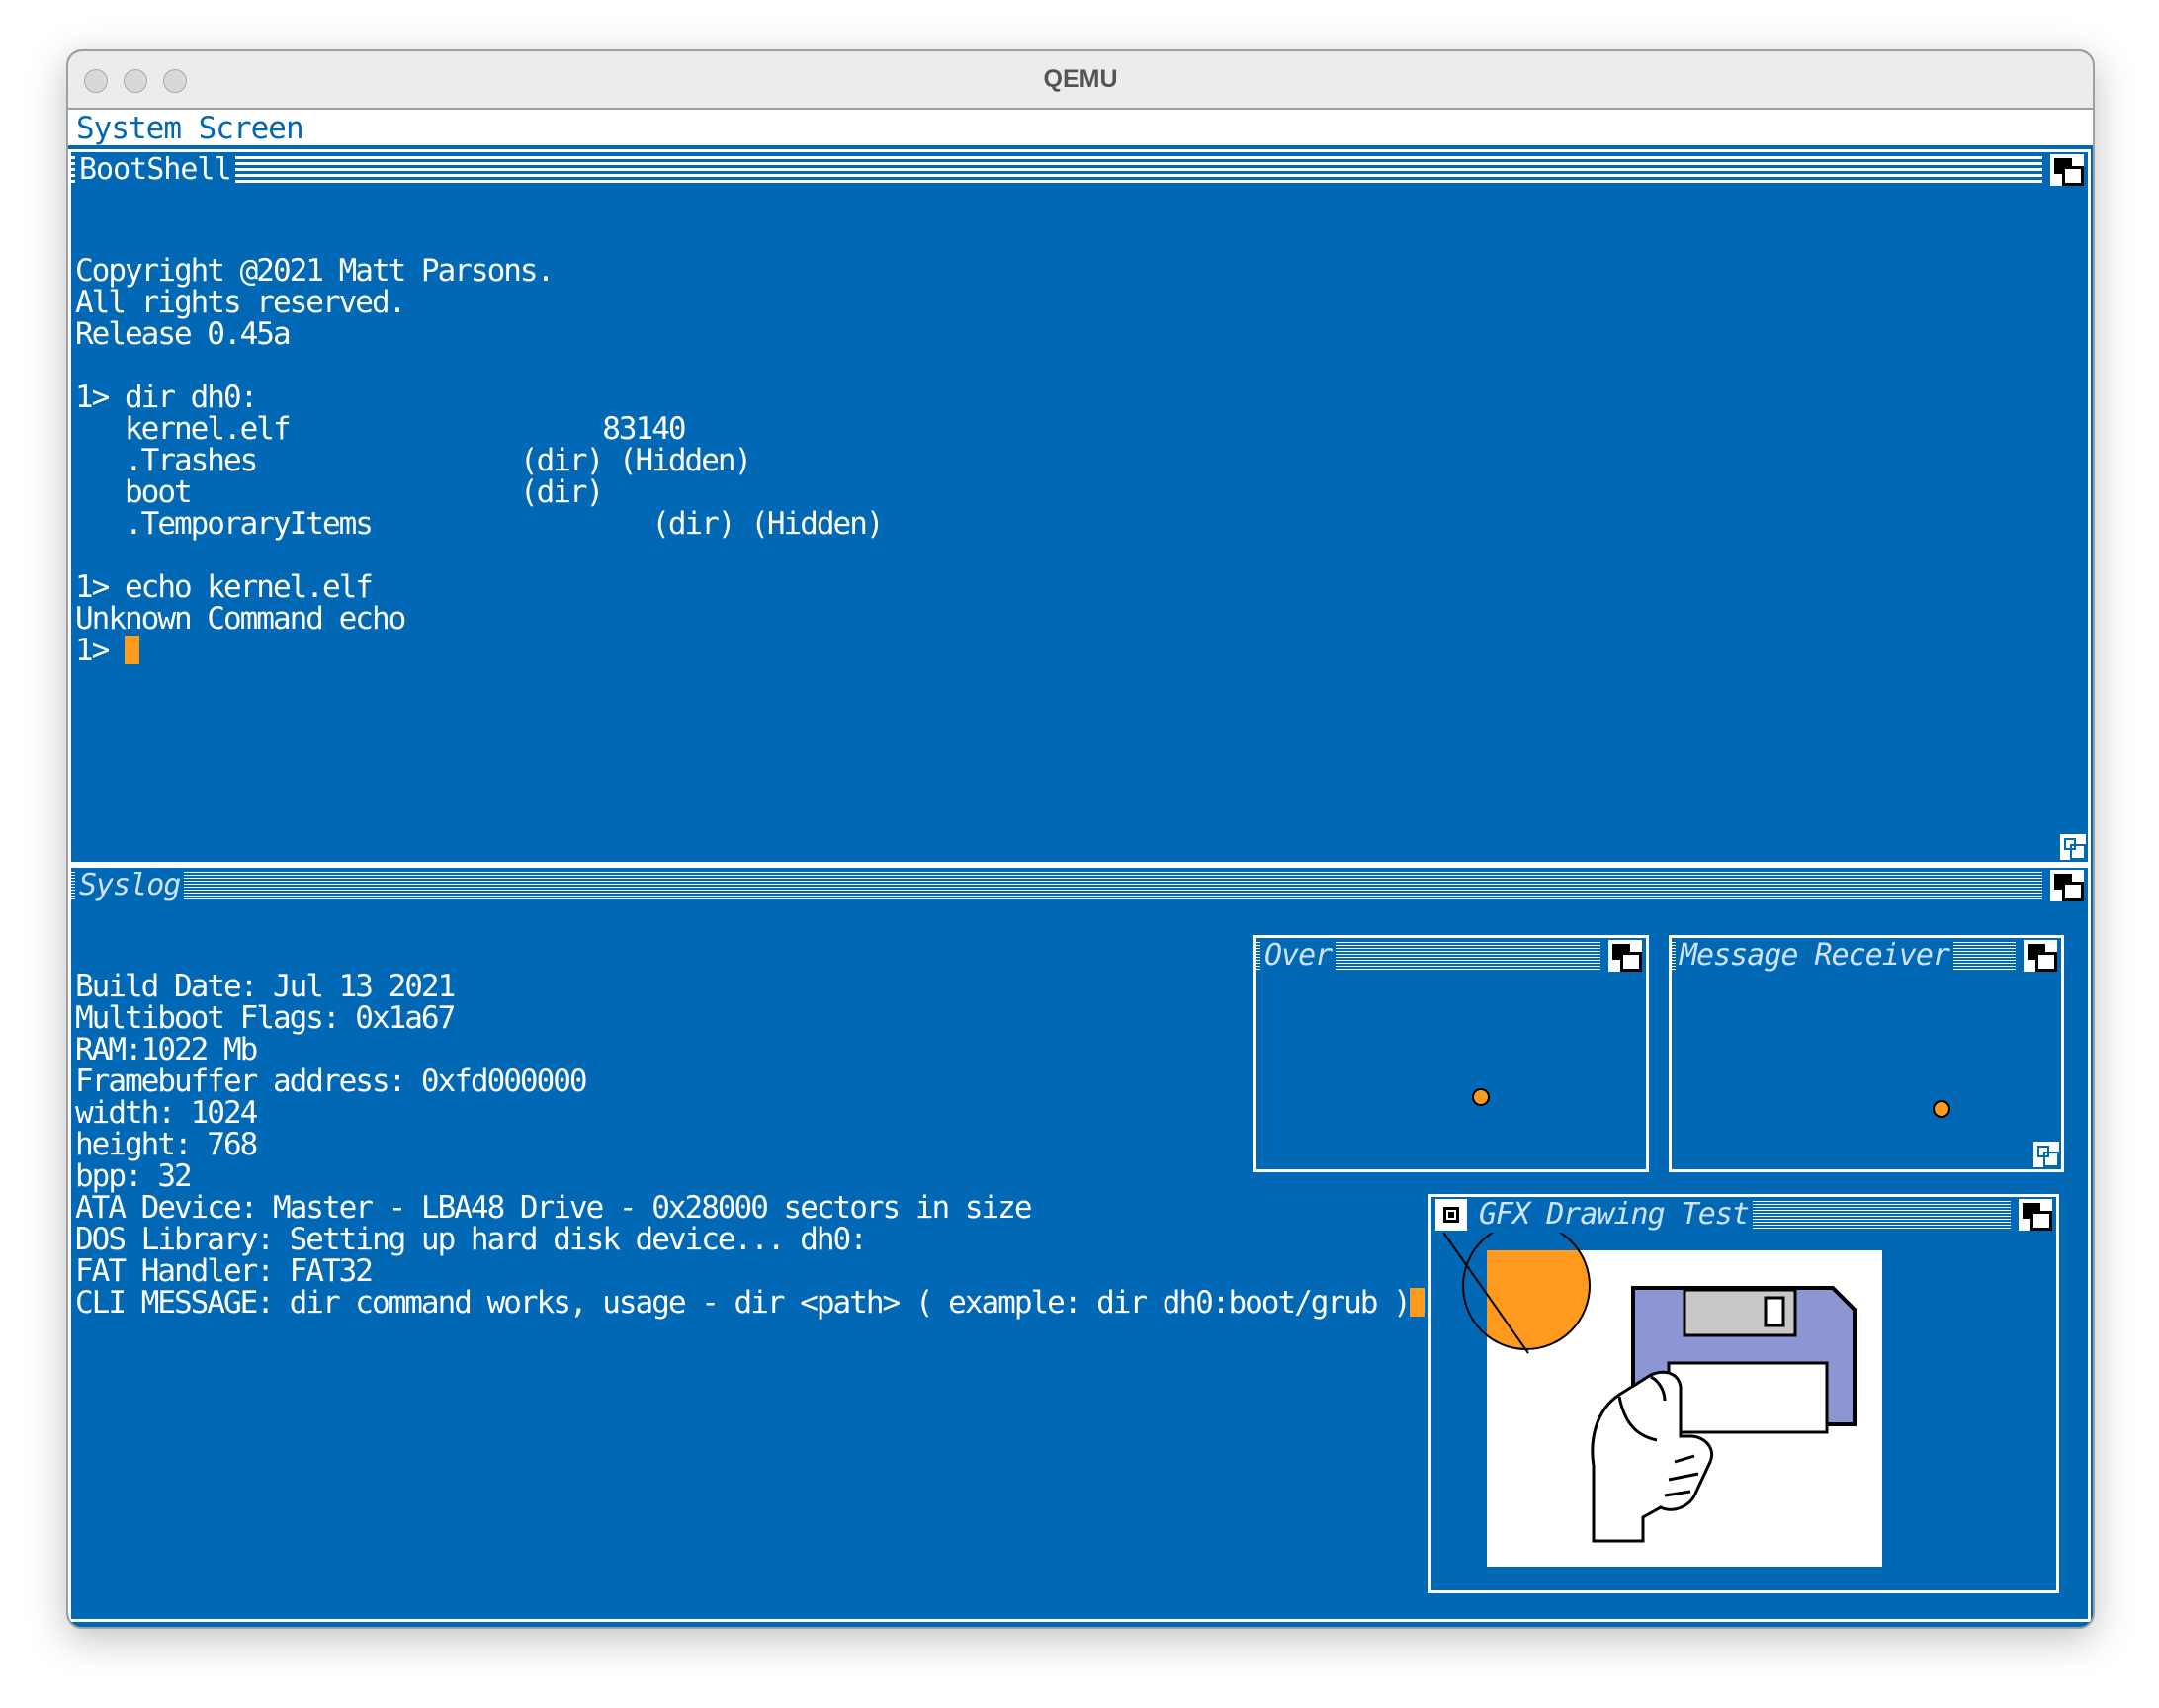  What do you see at coordinates (225, 1271) in the screenshot?
I see `log-line: FAT Handler: FAT32` at bounding box center [225, 1271].